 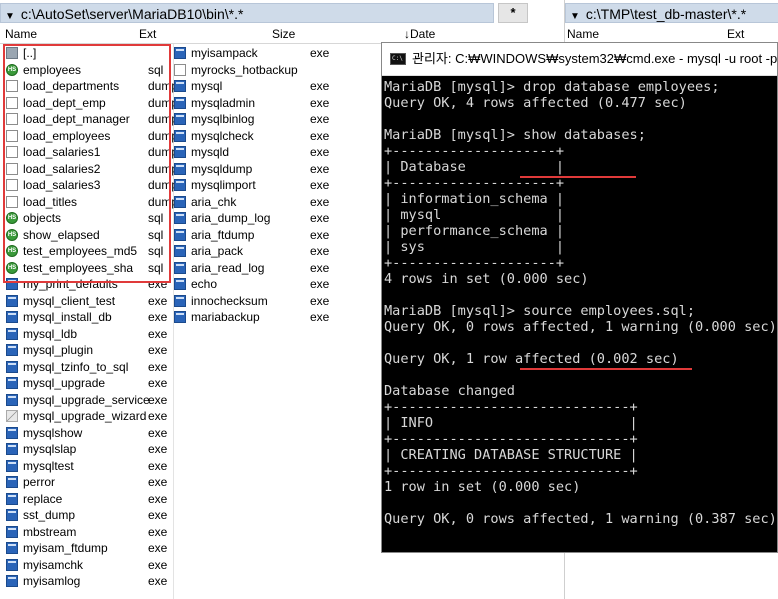 I want to click on file-row: mysql_ldb exe, so click(x=88, y=334).